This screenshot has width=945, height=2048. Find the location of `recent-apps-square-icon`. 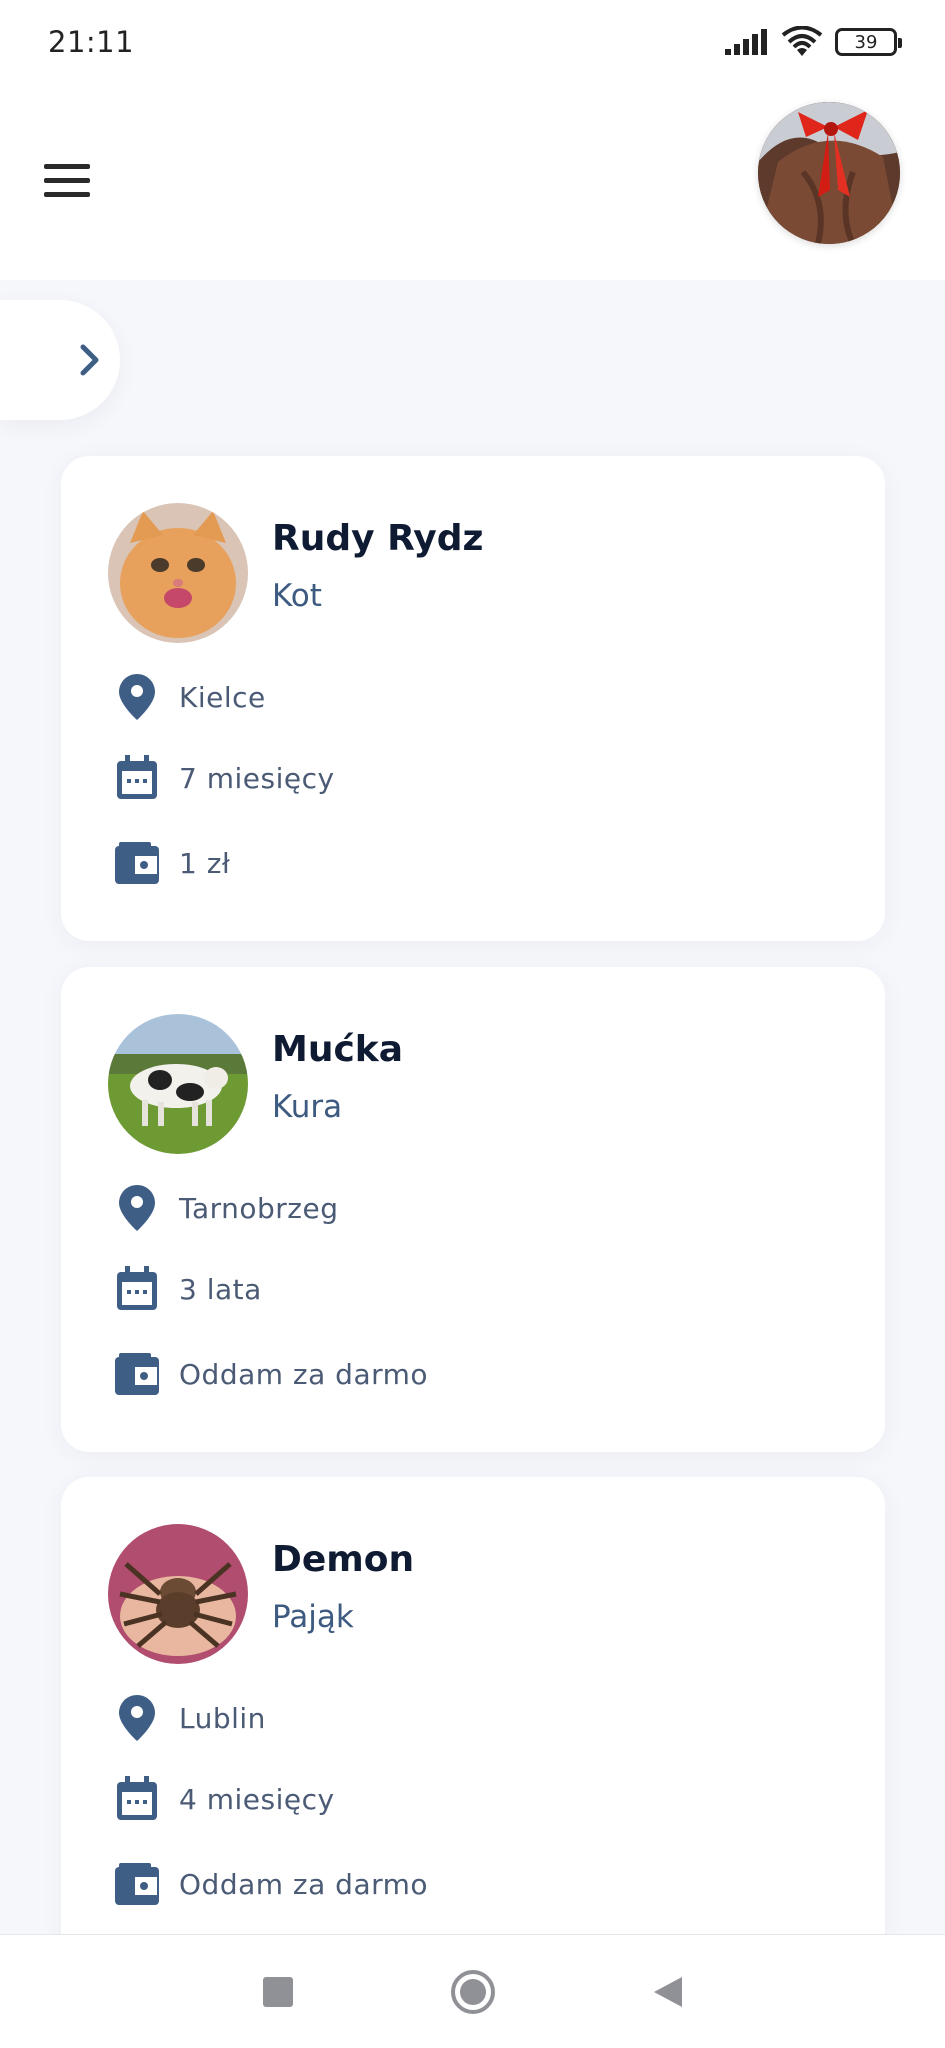

recent-apps-square-icon is located at coordinates (278, 1992).